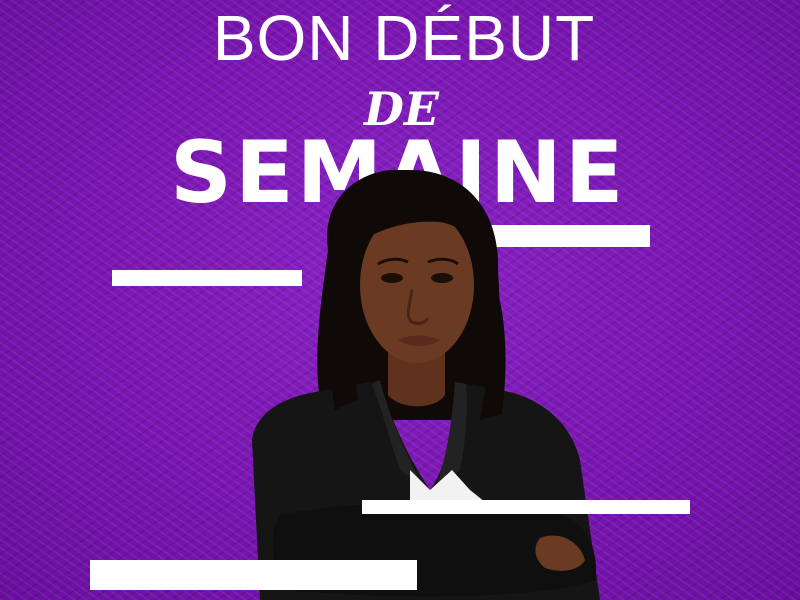 The width and height of the screenshot is (800, 600). What do you see at coordinates (392, 278) in the screenshot?
I see `eye-left` at bounding box center [392, 278].